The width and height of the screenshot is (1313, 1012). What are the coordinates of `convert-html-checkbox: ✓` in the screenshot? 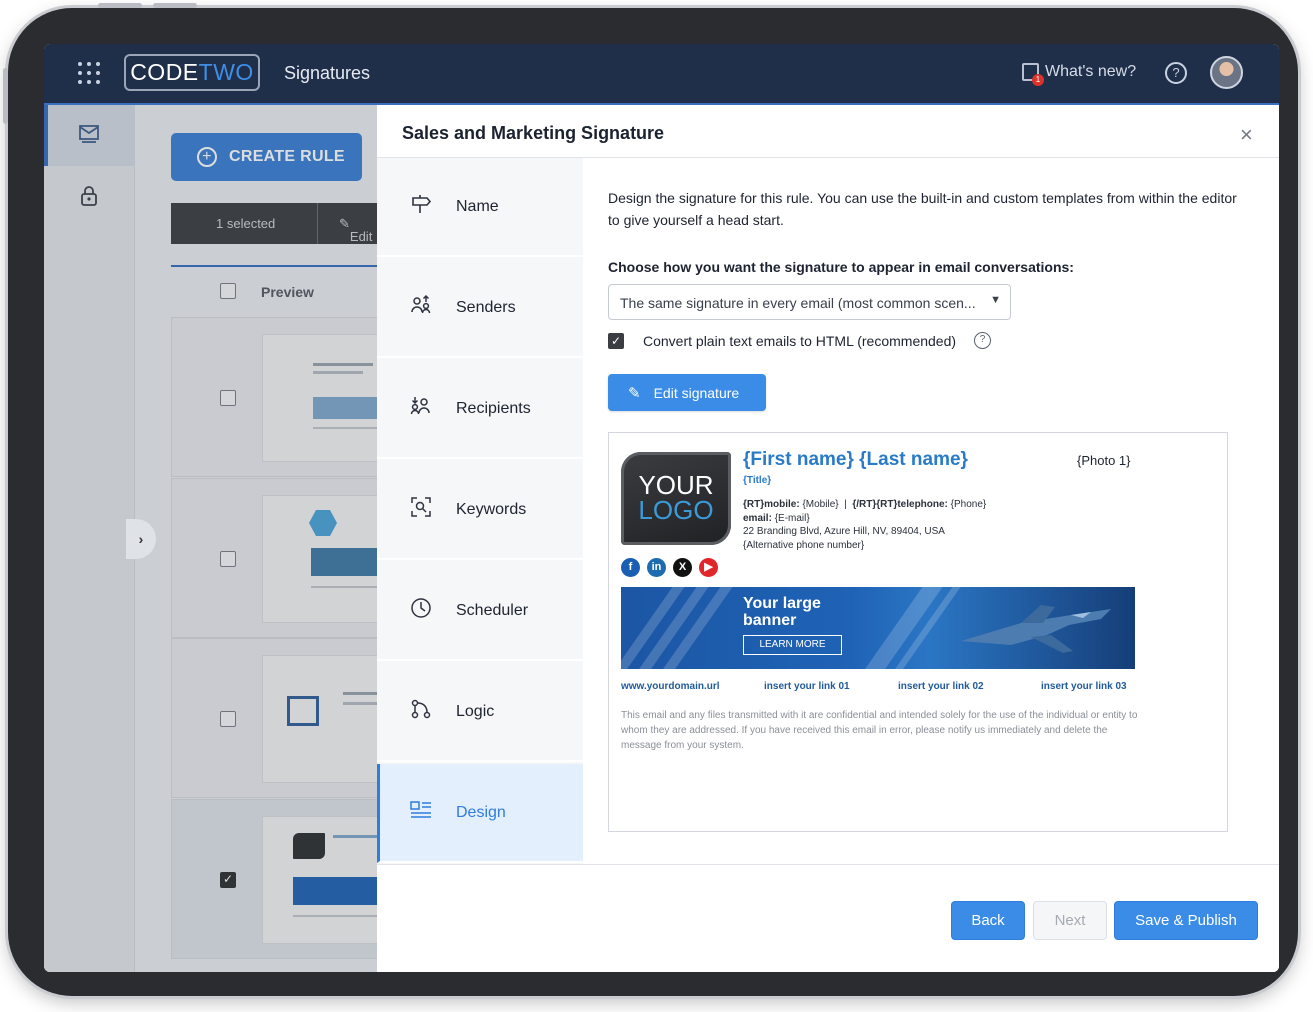 It's located at (616, 340).